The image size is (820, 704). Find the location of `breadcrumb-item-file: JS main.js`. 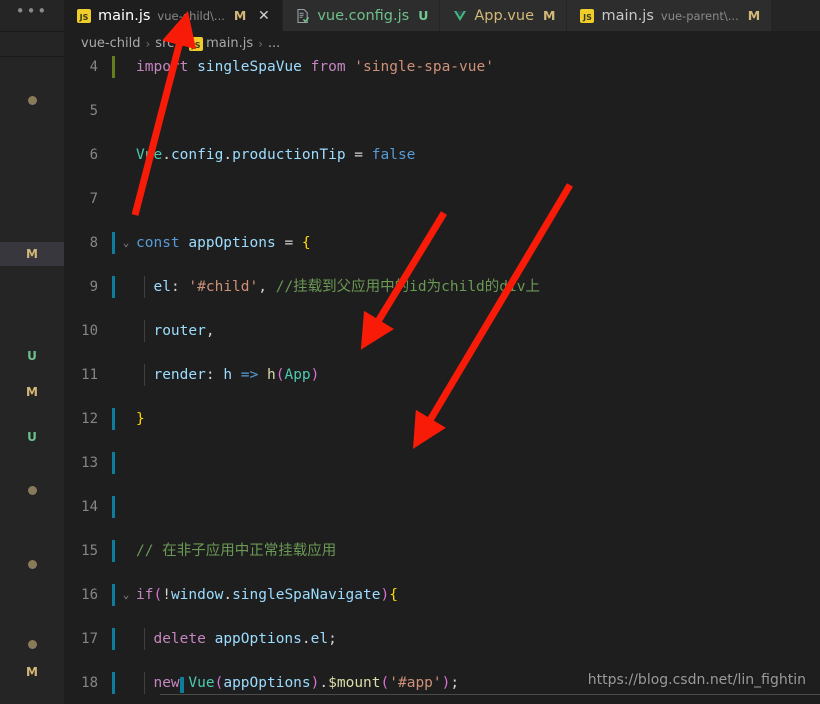

breadcrumb-item-file: JS main.js is located at coordinates (221, 43).